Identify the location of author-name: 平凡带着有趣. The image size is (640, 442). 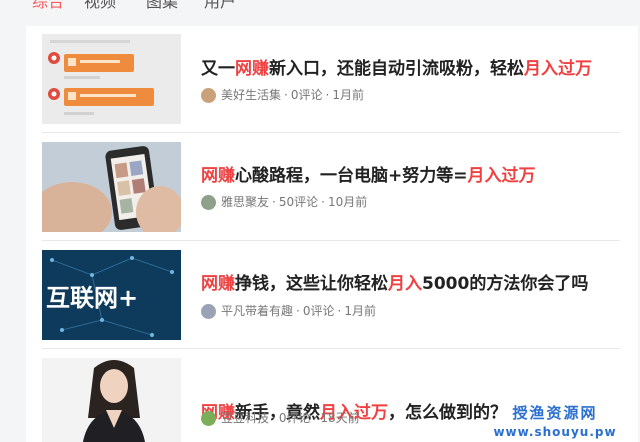
(257, 311).